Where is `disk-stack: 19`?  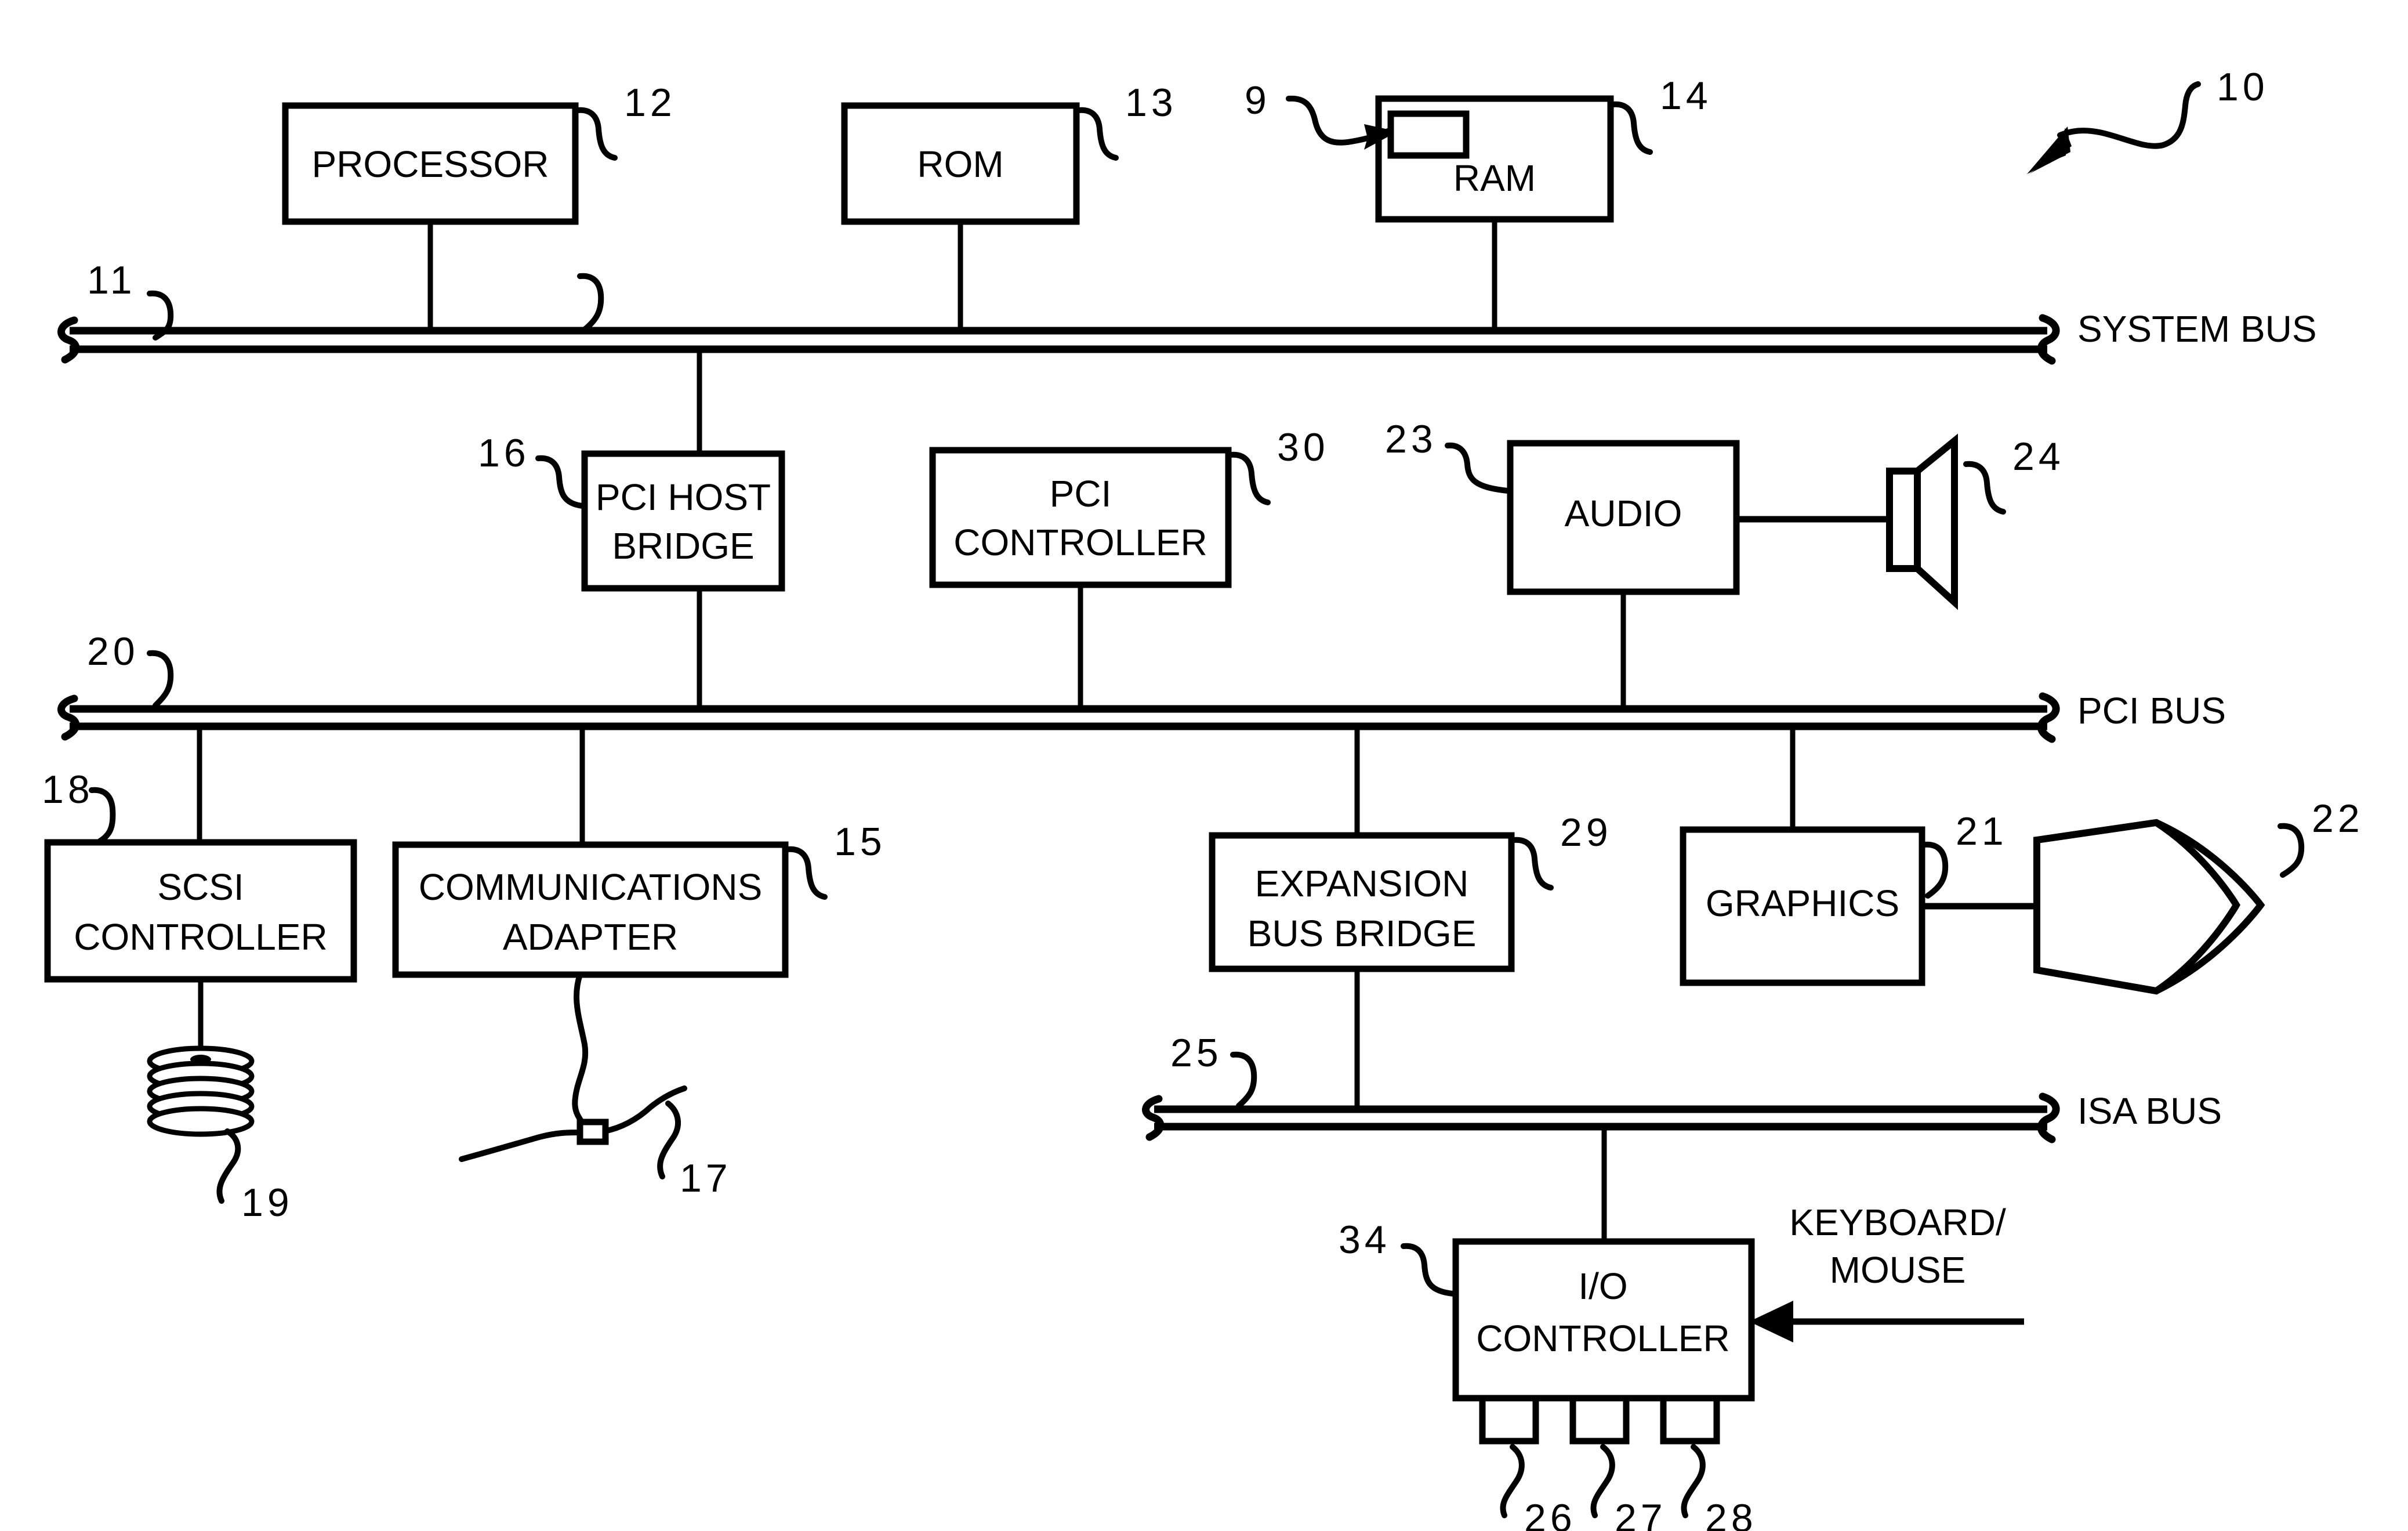 disk-stack: 19 is located at coordinates (220, 1135).